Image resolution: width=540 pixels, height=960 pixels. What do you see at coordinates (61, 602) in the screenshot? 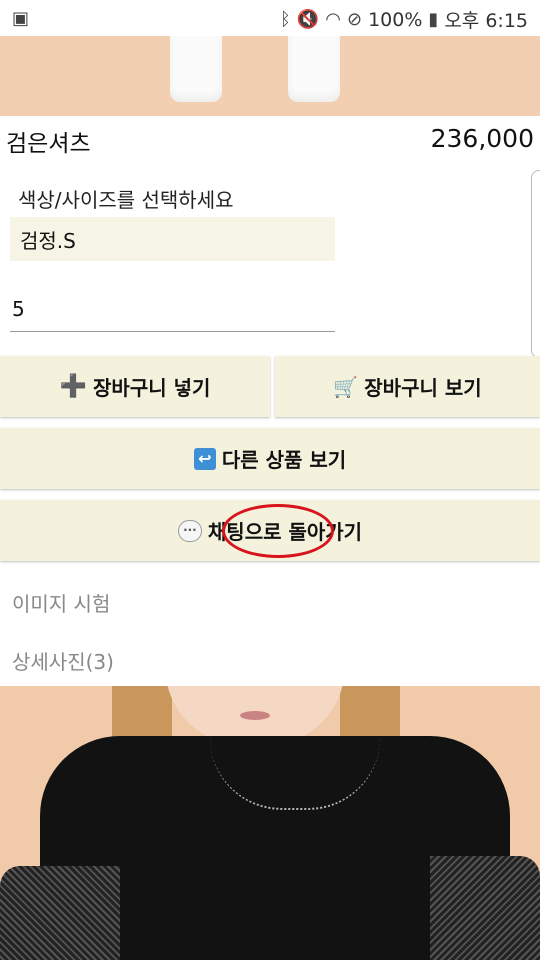
I see `section-image-test: 이미지 시험` at bounding box center [61, 602].